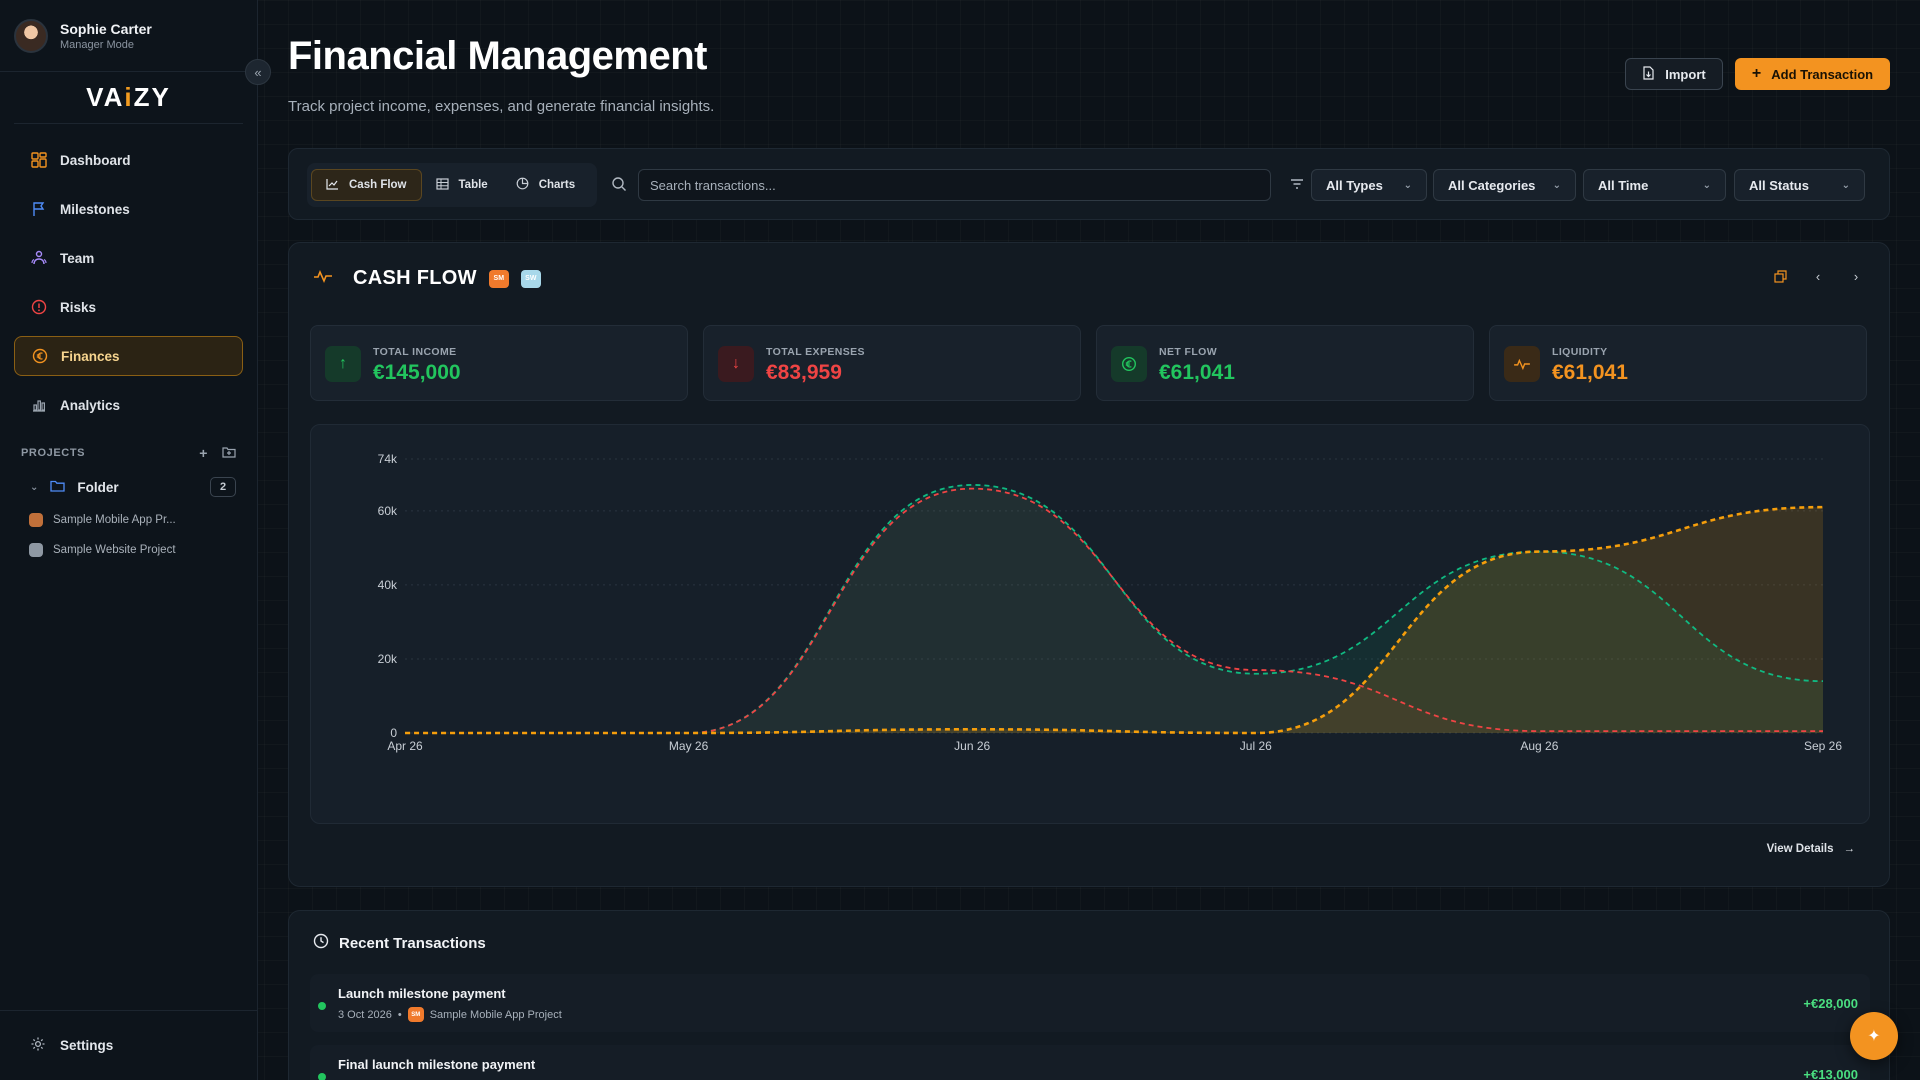 This screenshot has height=1080, width=1920. What do you see at coordinates (203, 453) in the screenshot?
I see `add-project-icon: +` at bounding box center [203, 453].